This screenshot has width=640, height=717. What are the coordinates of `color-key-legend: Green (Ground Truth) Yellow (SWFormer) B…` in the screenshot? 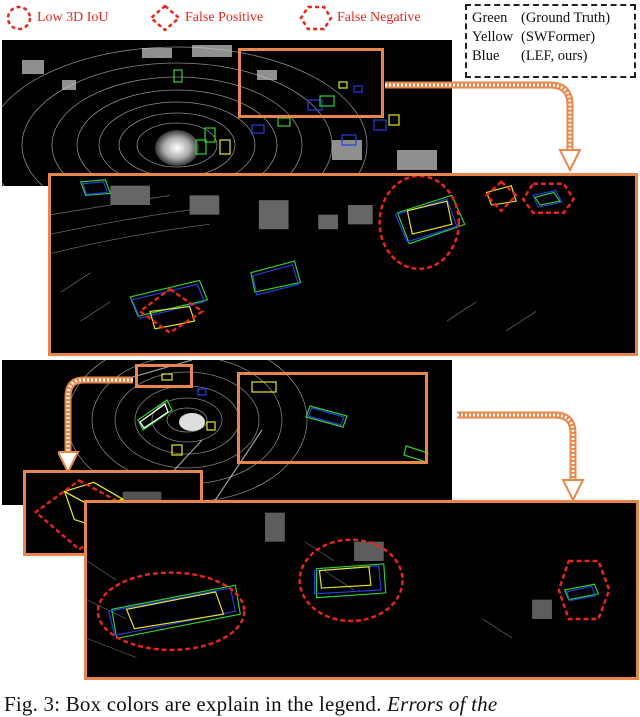 It's located at (550, 41).